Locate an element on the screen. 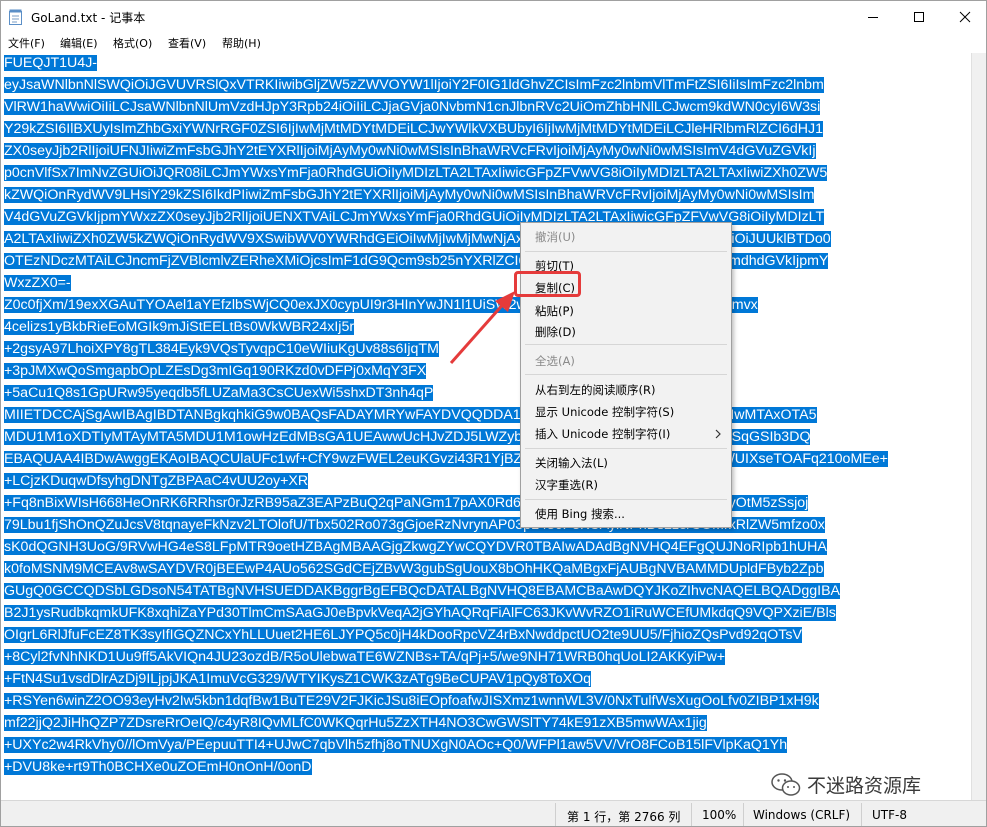 The height and width of the screenshot is (827, 987). submenu-arrow-icon is located at coordinates (718, 434).